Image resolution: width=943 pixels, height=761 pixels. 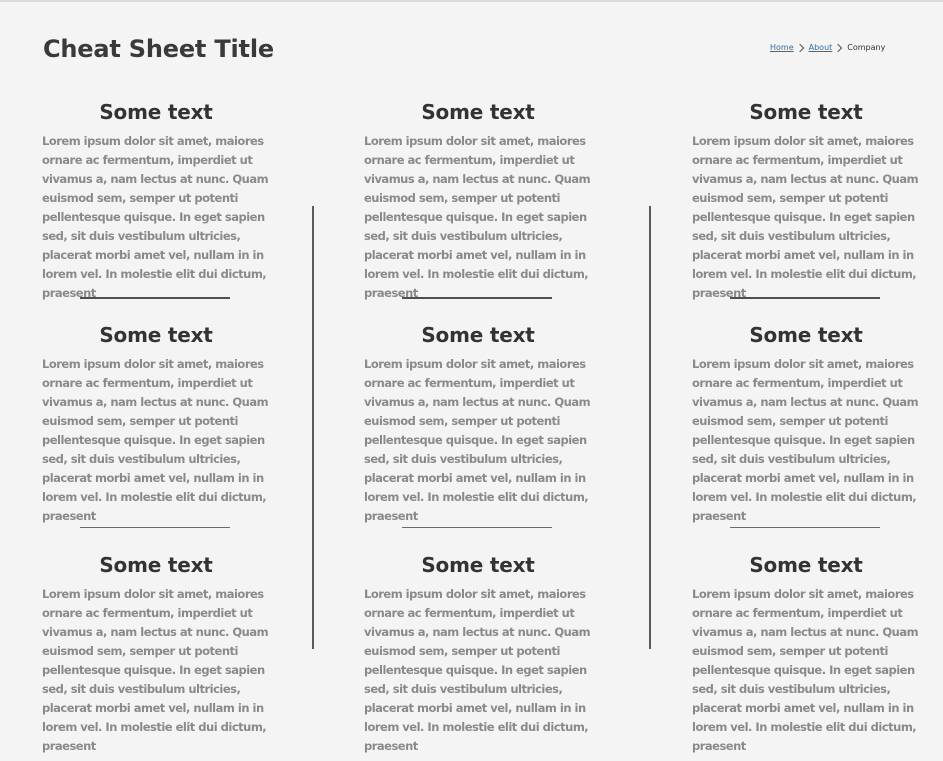 I want to click on breadcrumb-link-about: About, so click(x=821, y=48).